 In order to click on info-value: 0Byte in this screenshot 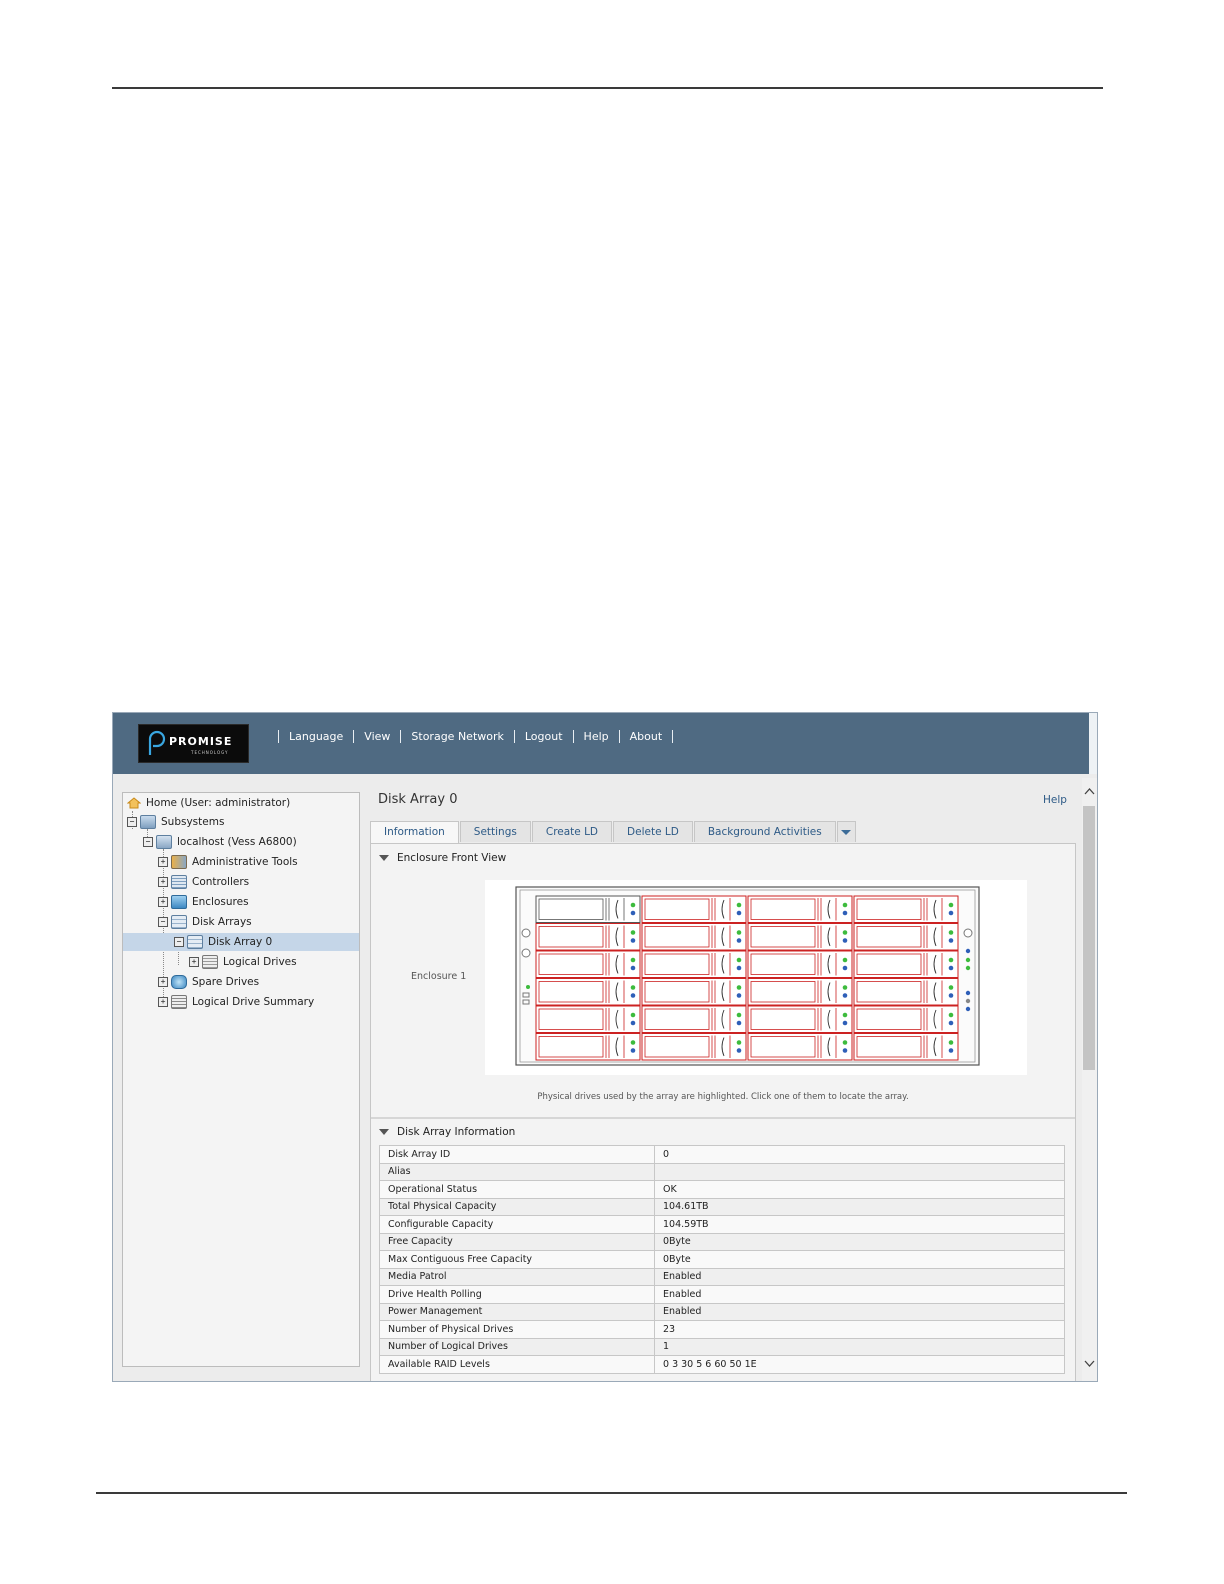, I will do `click(859, 1241)`.